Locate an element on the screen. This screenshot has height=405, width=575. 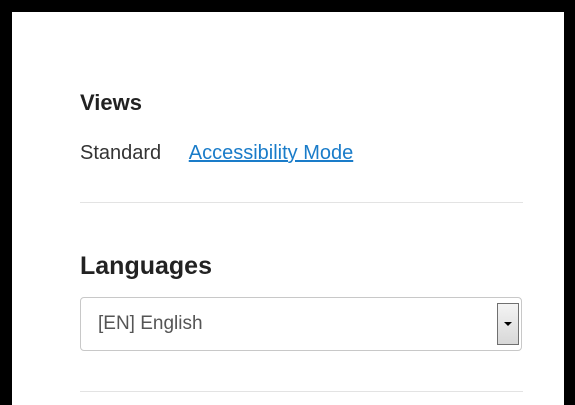
views-options: Standard Accessibility Mode is located at coordinates (216, 153).